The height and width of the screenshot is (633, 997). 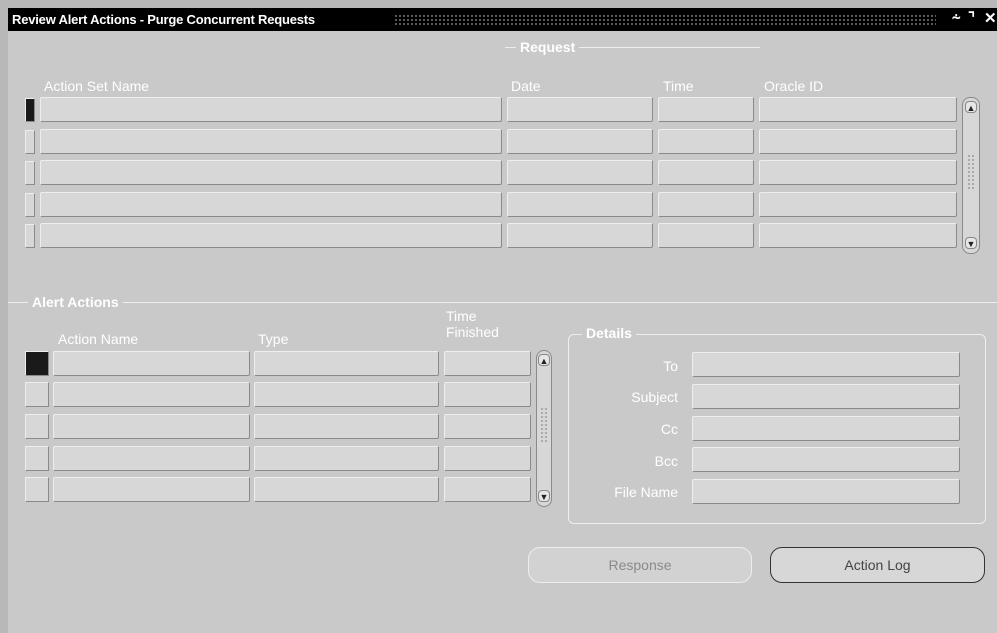 What do you see at coordinates (609, 333) in the screenshot?
I see `details-group-title: Details` at bounding box center [609, 333].